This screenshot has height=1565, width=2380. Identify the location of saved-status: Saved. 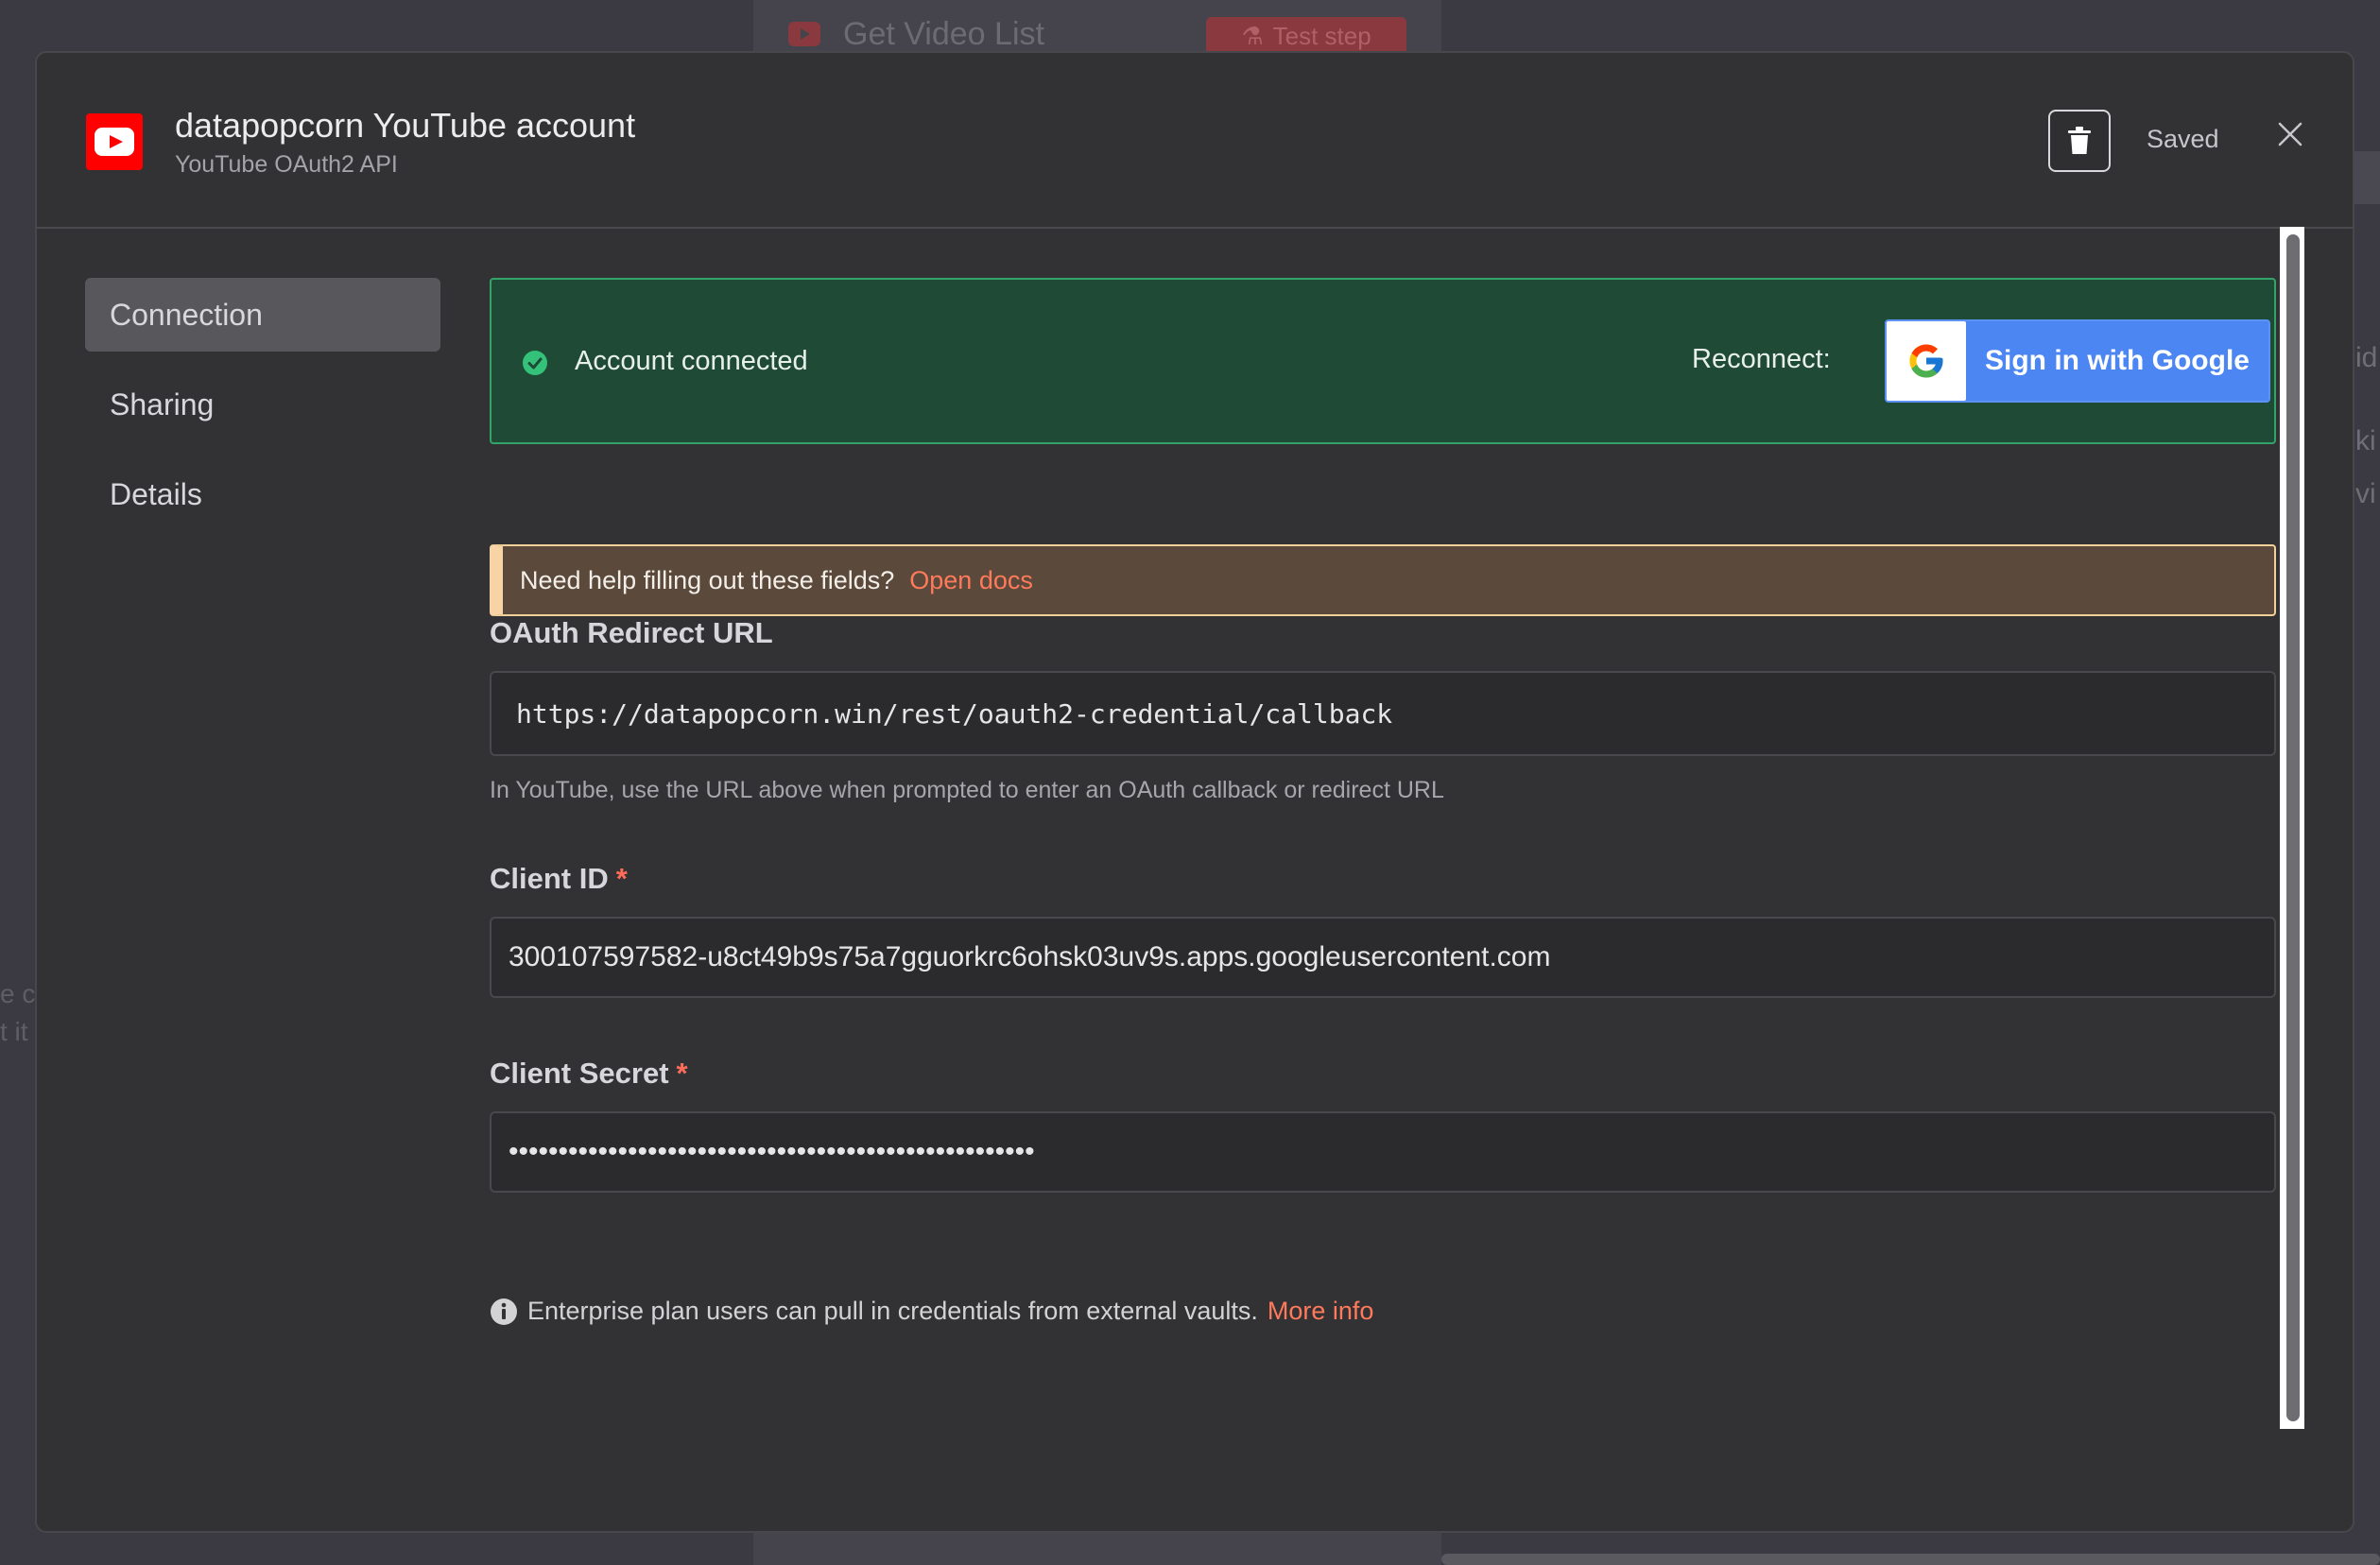
(2183, 139).